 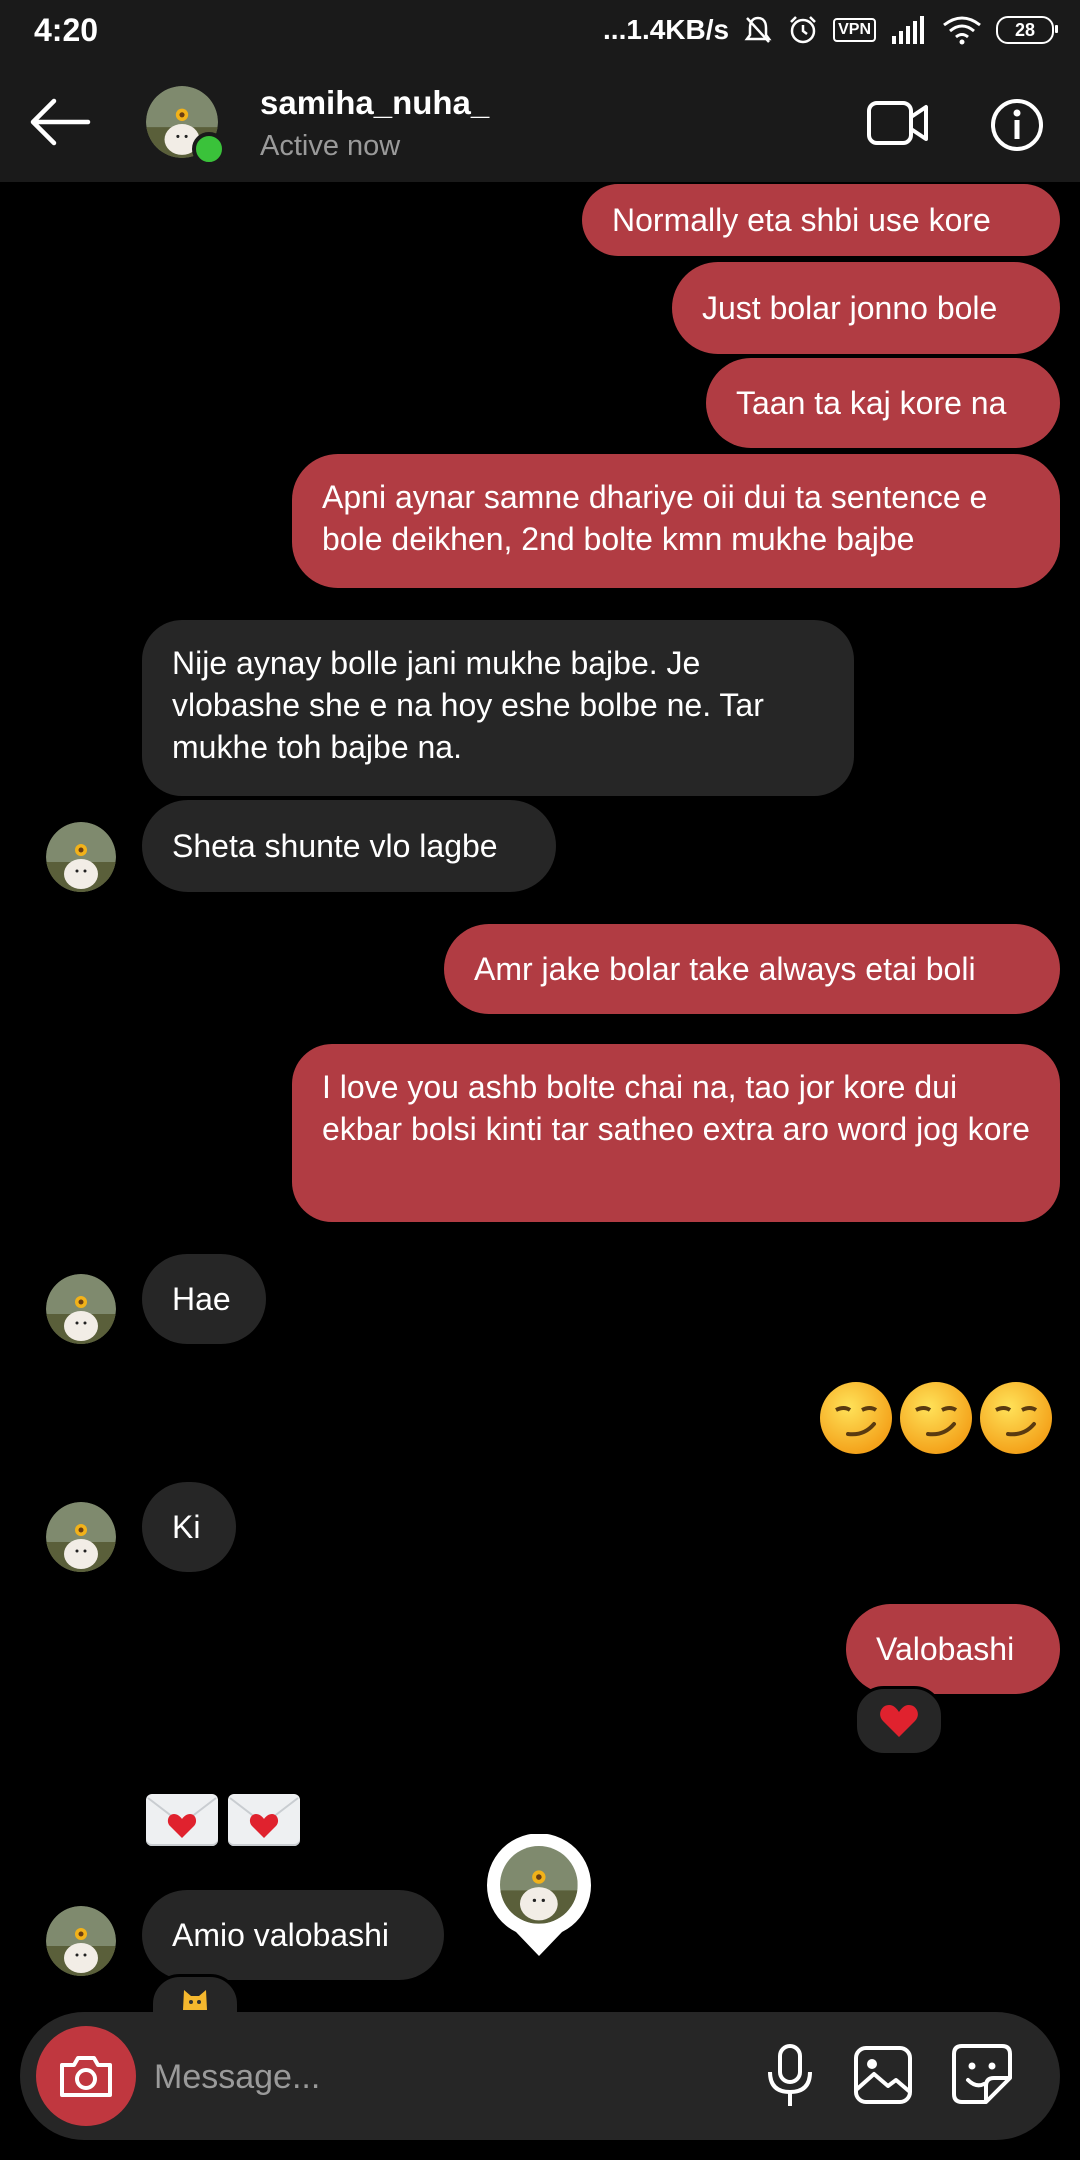 I want to click on mute-bell-icon, so click(x=758, y=30).